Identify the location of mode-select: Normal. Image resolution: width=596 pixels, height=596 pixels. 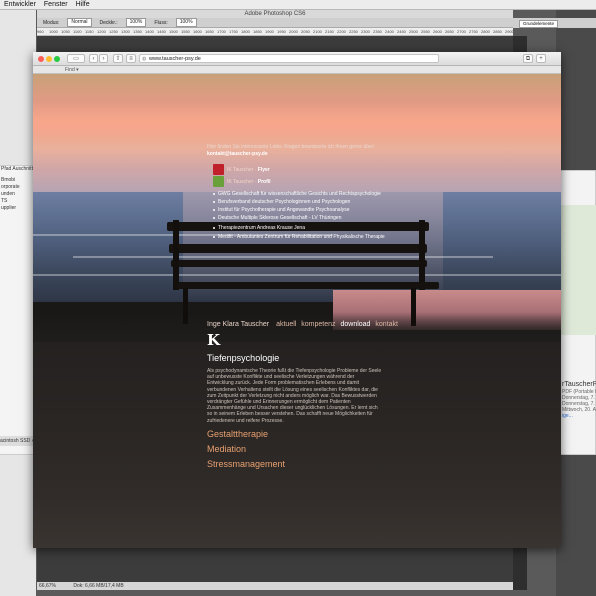
(79, 22).